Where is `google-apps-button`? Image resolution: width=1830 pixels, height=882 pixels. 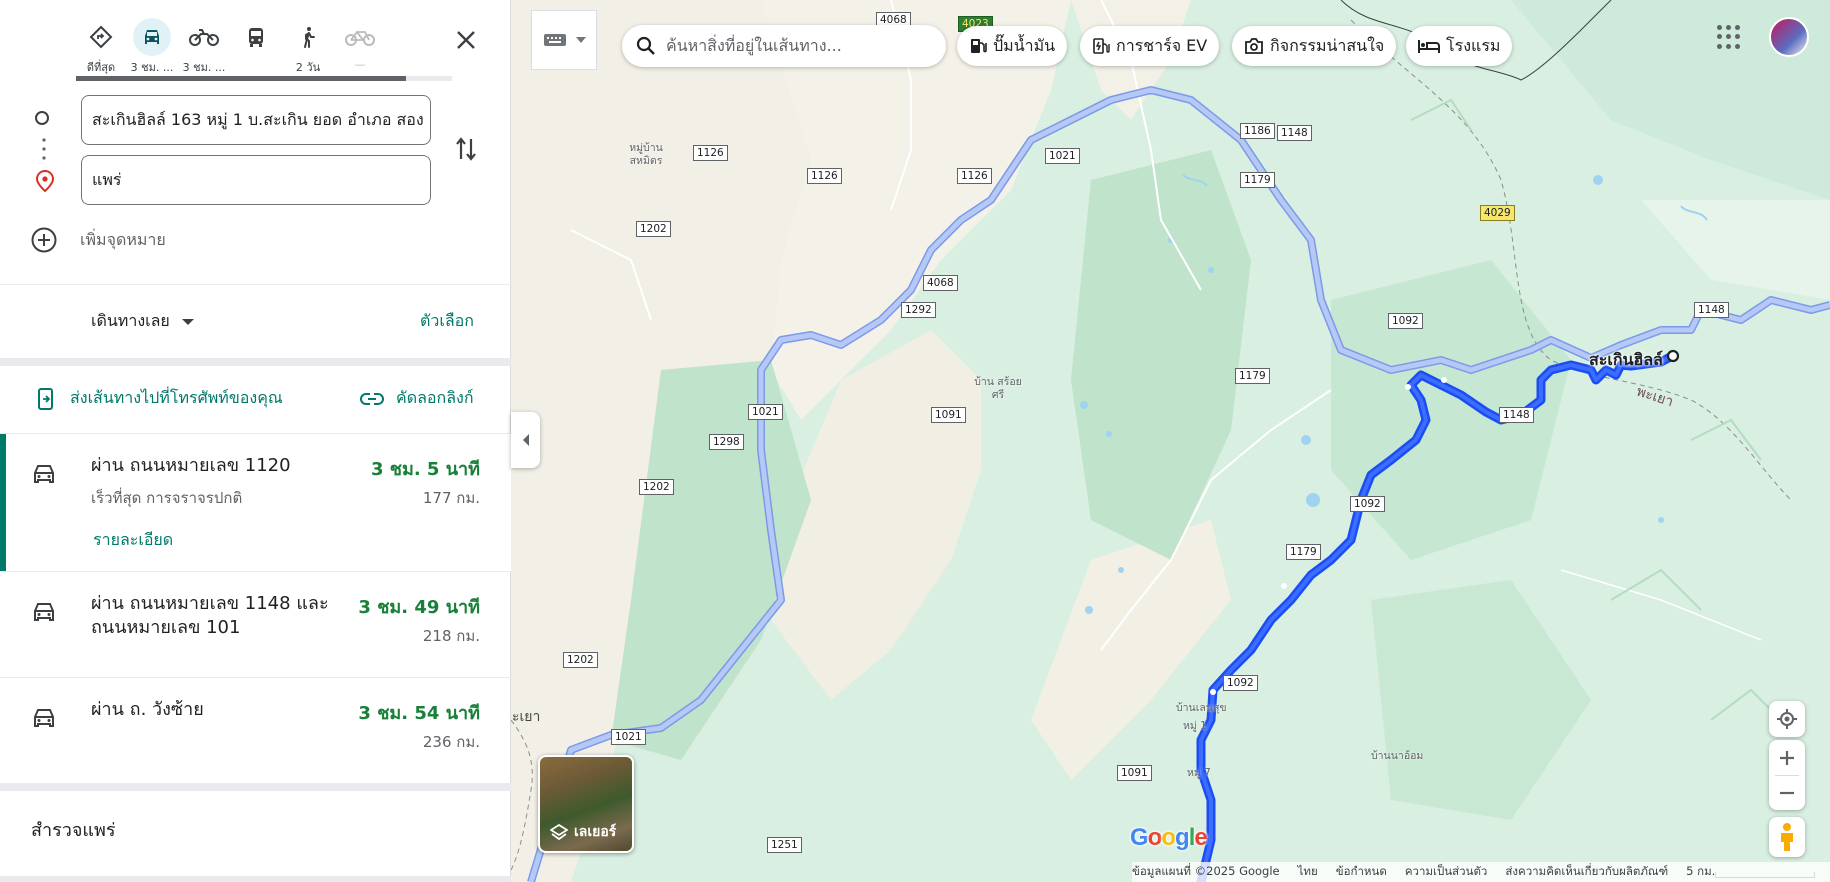 google-apps-button is located at coordinates (1729, 37).